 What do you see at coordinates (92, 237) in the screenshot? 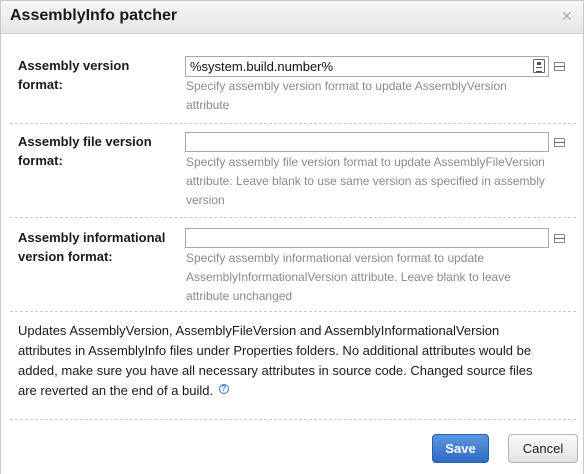
I see `assembly-informational-version-label-line1: Assembly informational` at bounding box center [92, 237].